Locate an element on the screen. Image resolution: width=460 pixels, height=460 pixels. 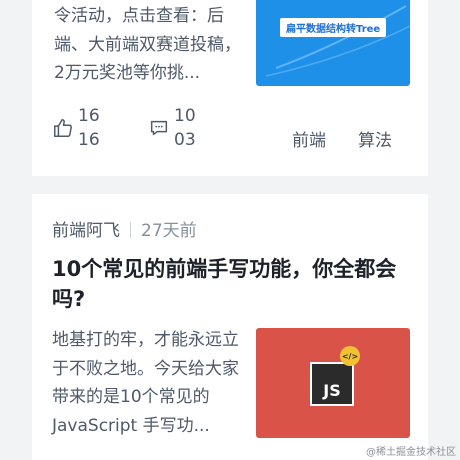
like-button: 1616 is located at coordinates (81, 128).